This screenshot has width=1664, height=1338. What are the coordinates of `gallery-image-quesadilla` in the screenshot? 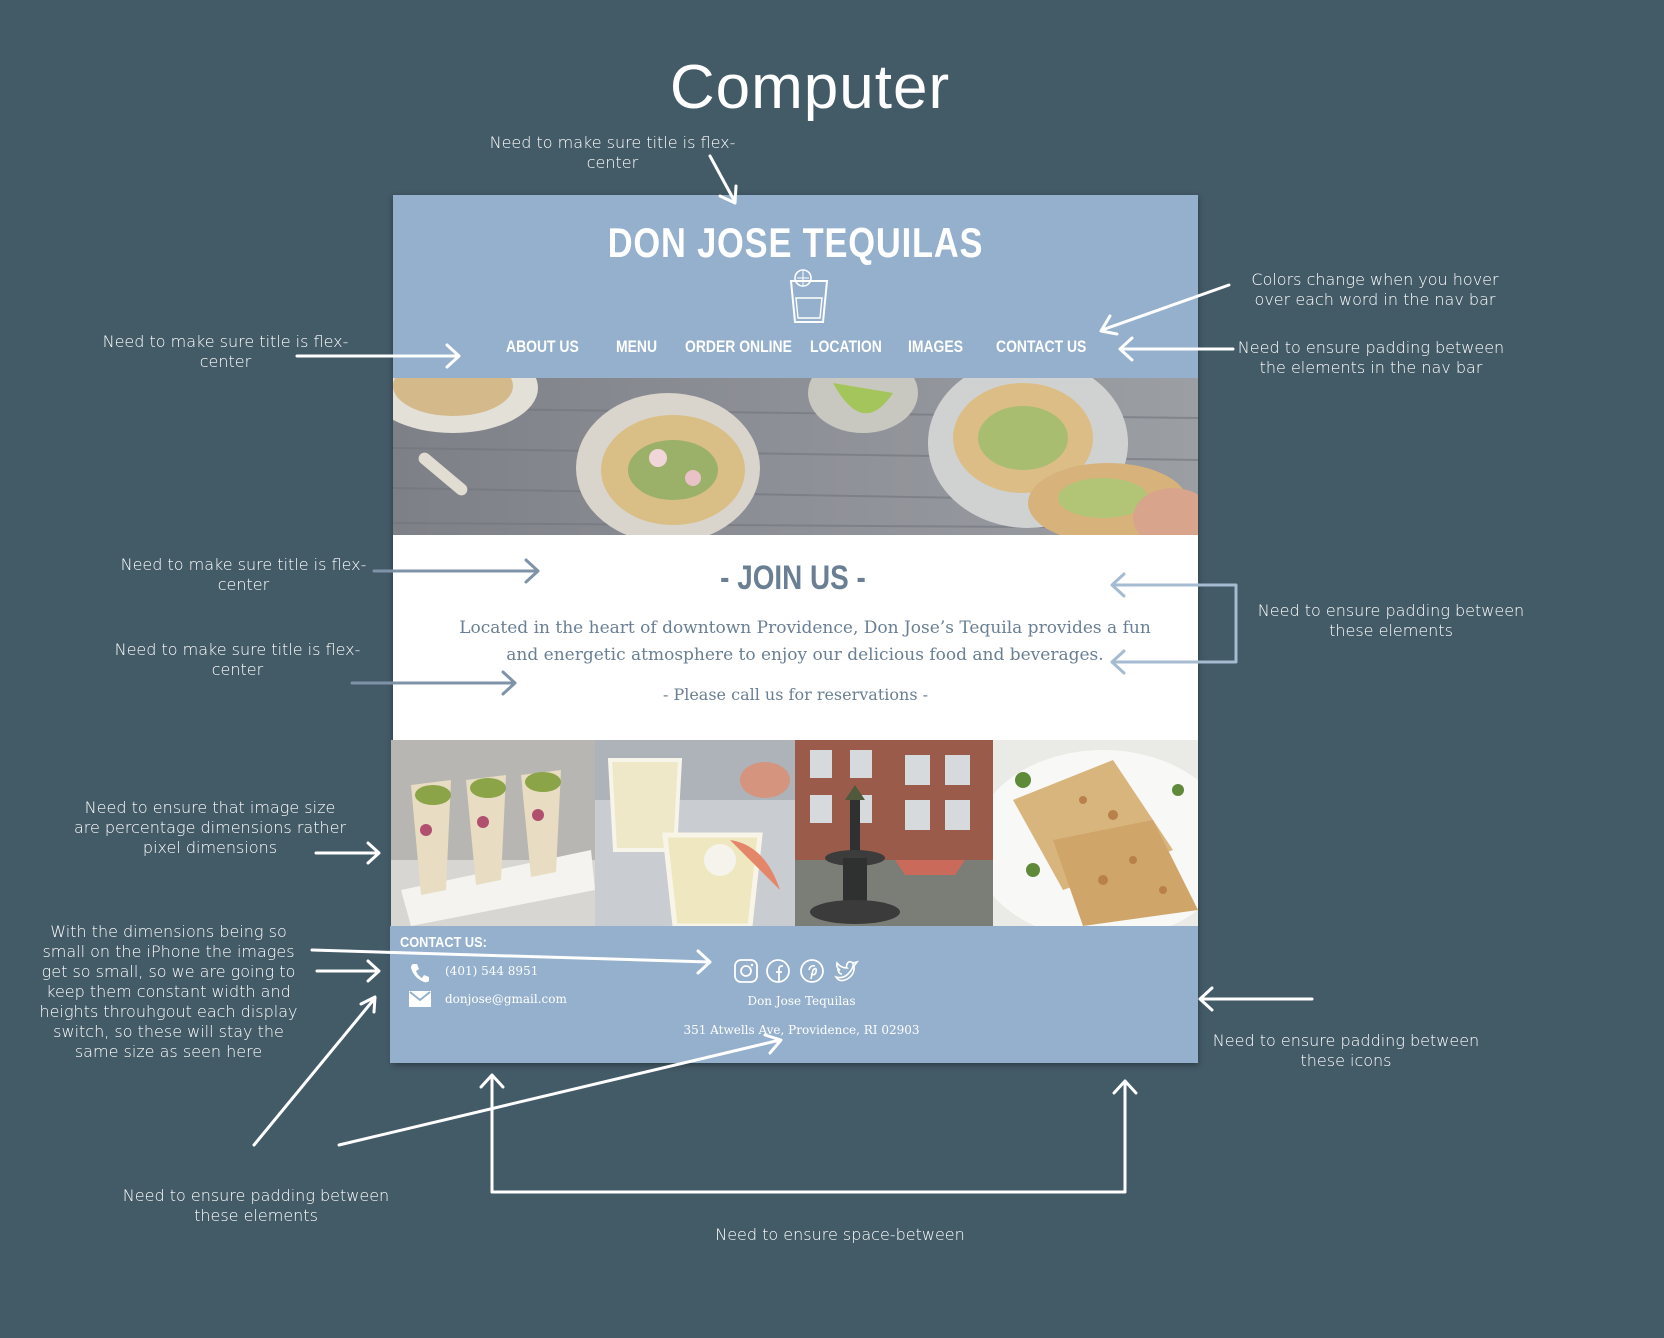 It's located at (1095, 833).